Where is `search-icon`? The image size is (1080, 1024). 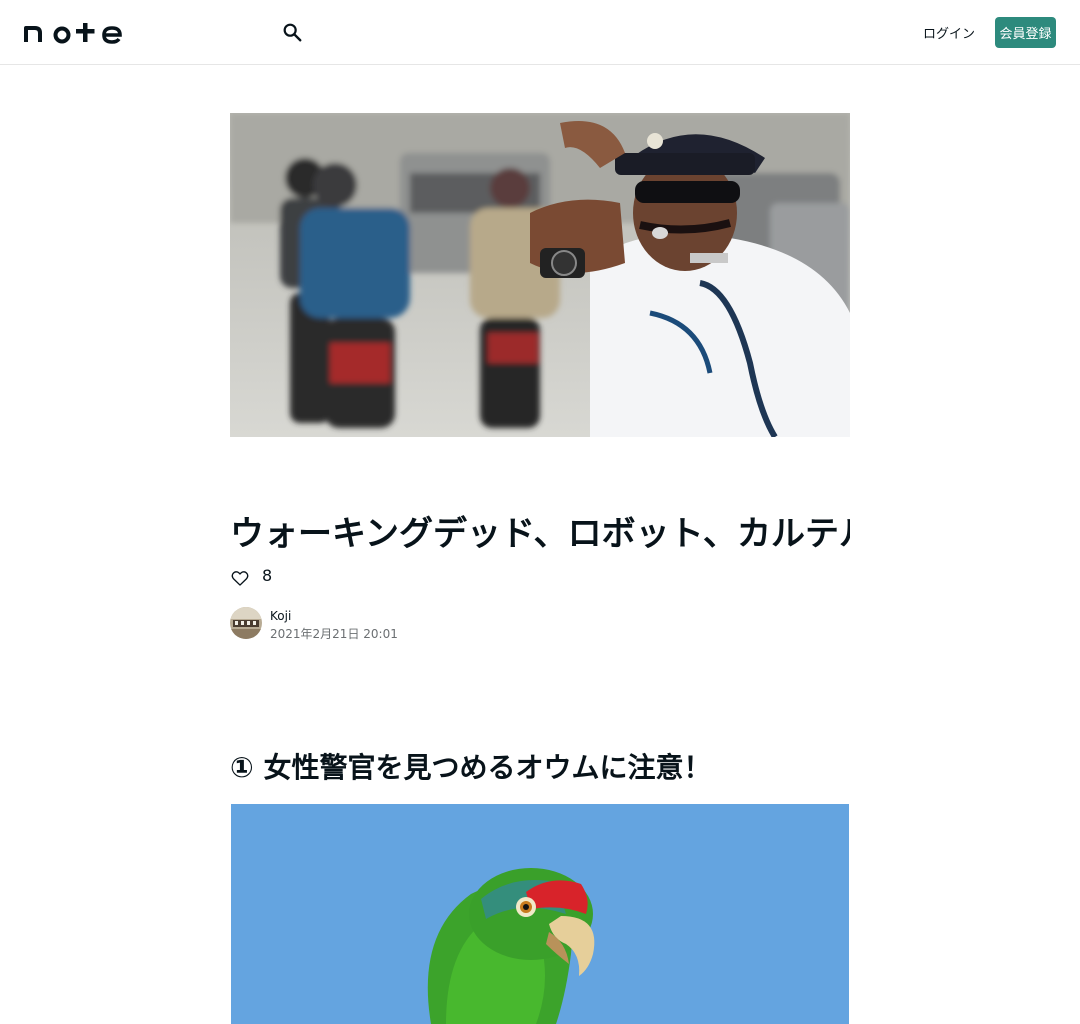 search-icon is located at coordinates (292, 32).